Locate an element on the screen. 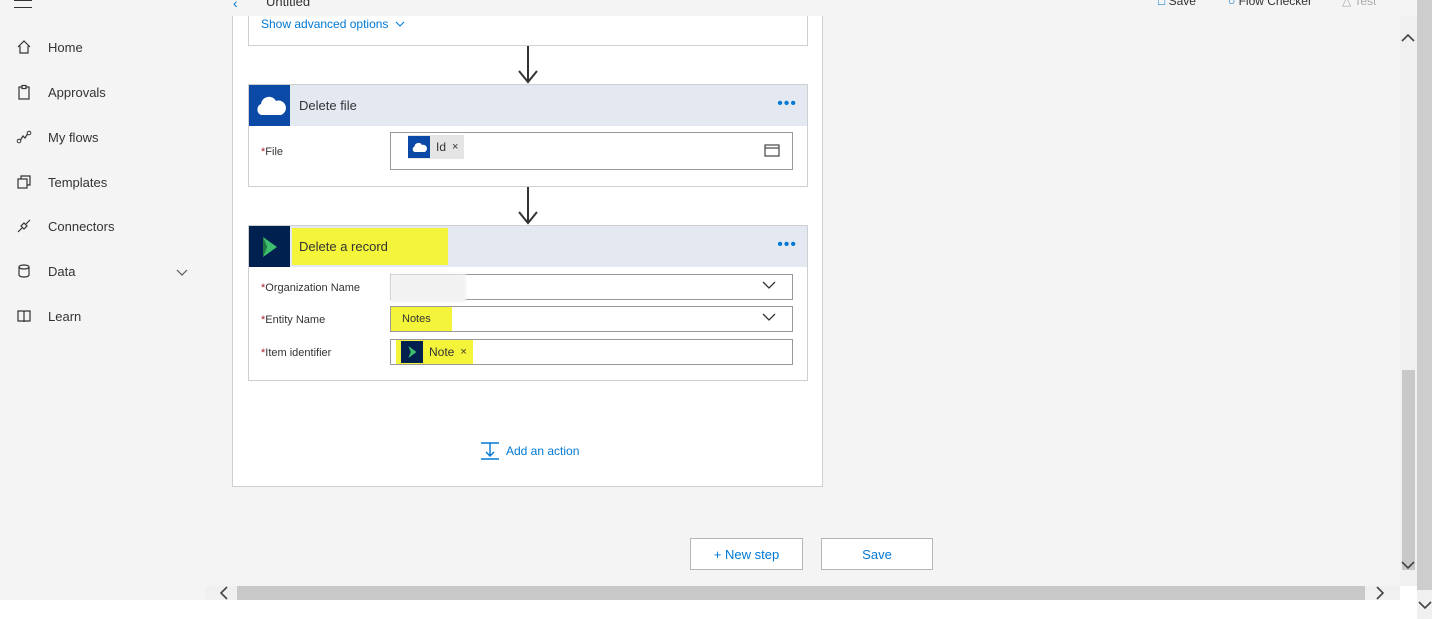 Image resolution: width=1432 pixels, height=619 pixels. file-field-row: *File Id × is located at coordinates (528, 151).